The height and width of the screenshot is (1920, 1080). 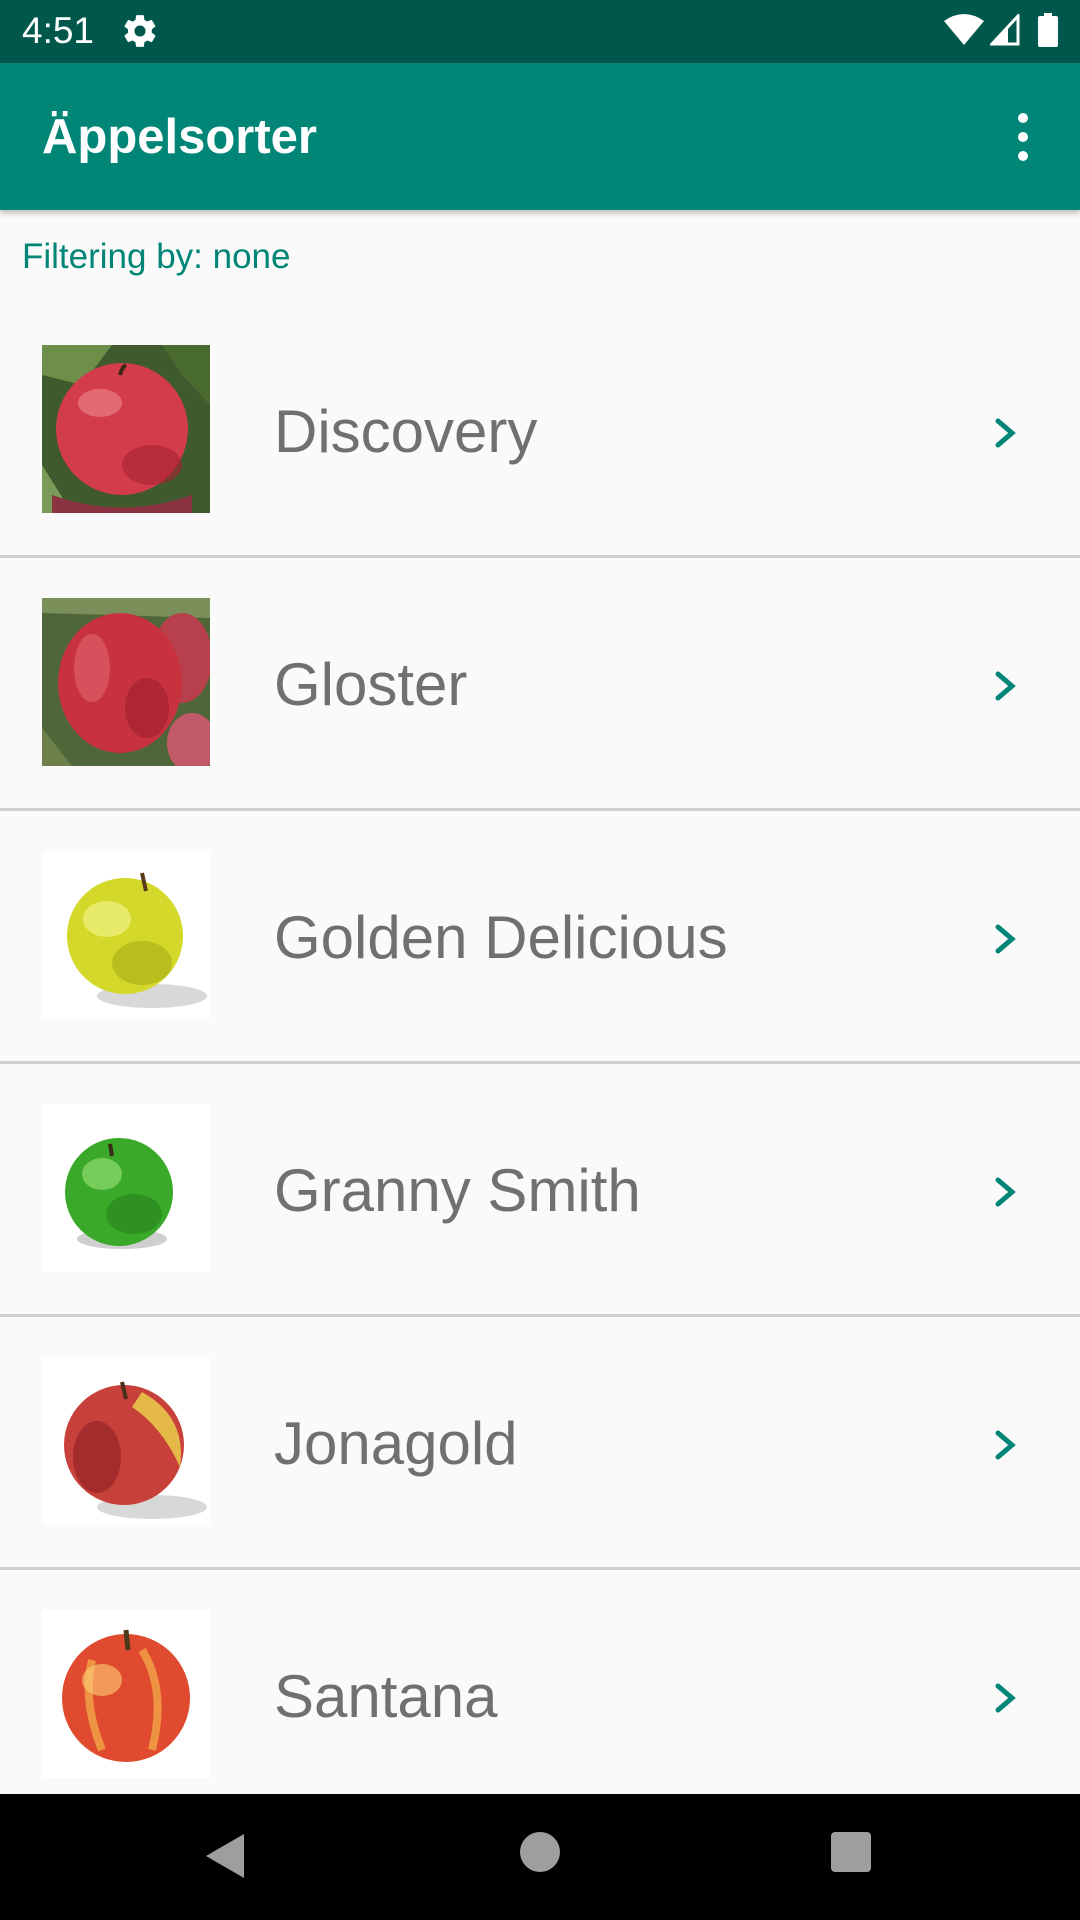 What do you see at coordinates (540, 1443) in the screenshot?
I see `list-item-jonagold: Jonagold` at bounding box center [540, 1443].